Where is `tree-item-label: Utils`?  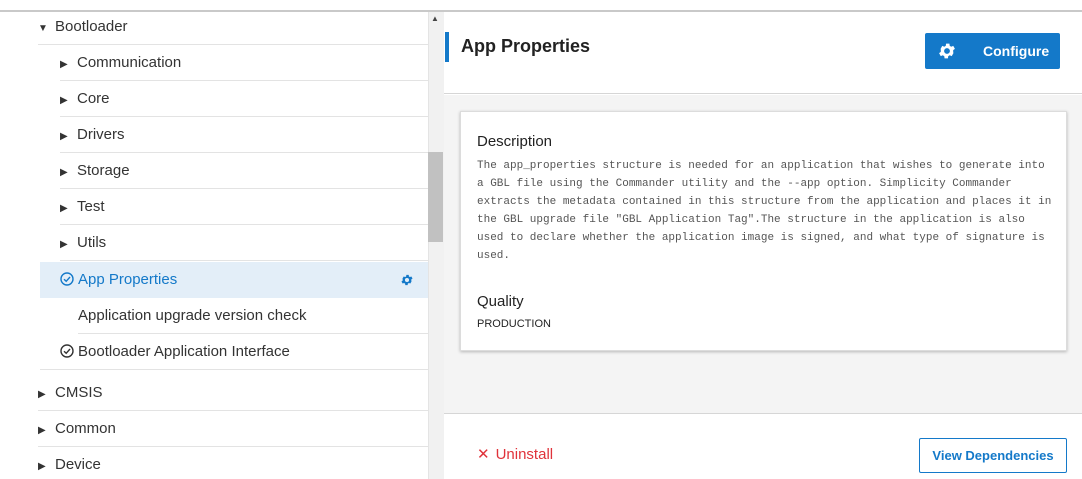 tree-item-label: Utils is located at coordinates (92, 242).